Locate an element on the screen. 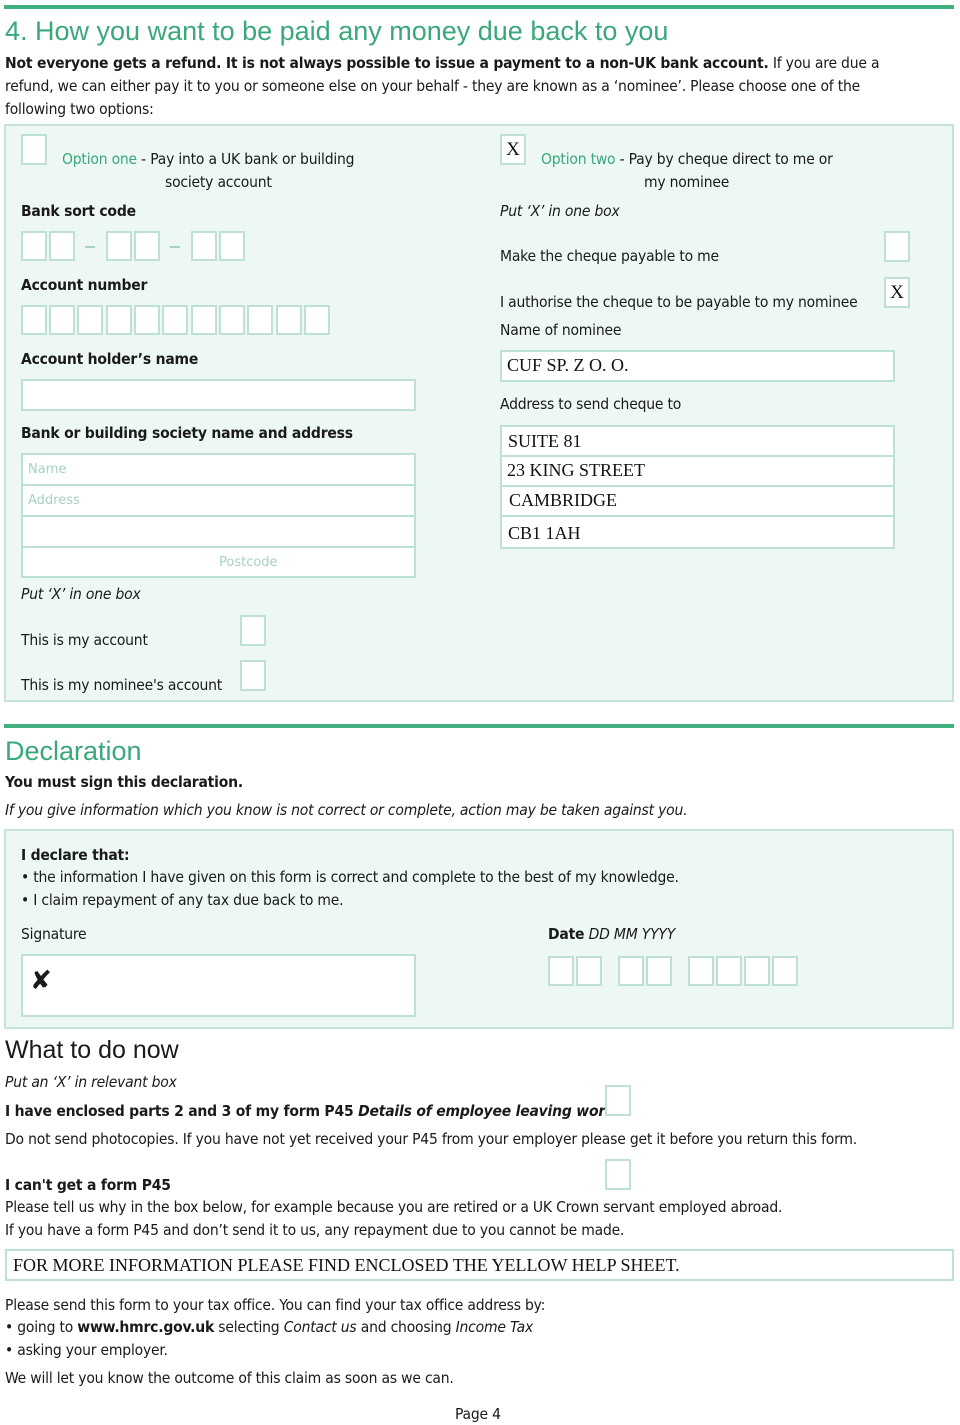  hmrc-link: www.hmrc.gov.uk is located at coordinates (145, 1327).